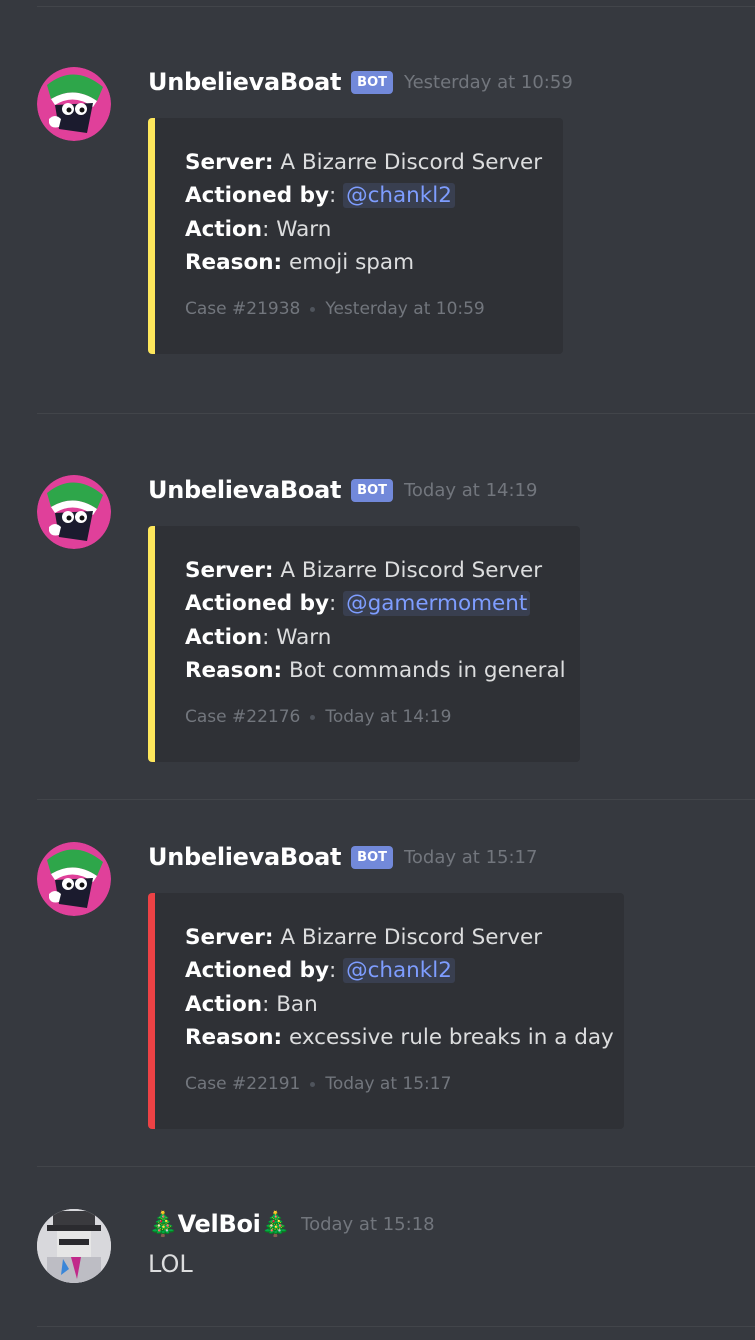 Image resolution: width=755 pixels, height=1340 pixels. What do you see at coordinates (243, 1084) in the screenshot?
I see `case-number: Case #22191` at bounding box center [243, 1084].